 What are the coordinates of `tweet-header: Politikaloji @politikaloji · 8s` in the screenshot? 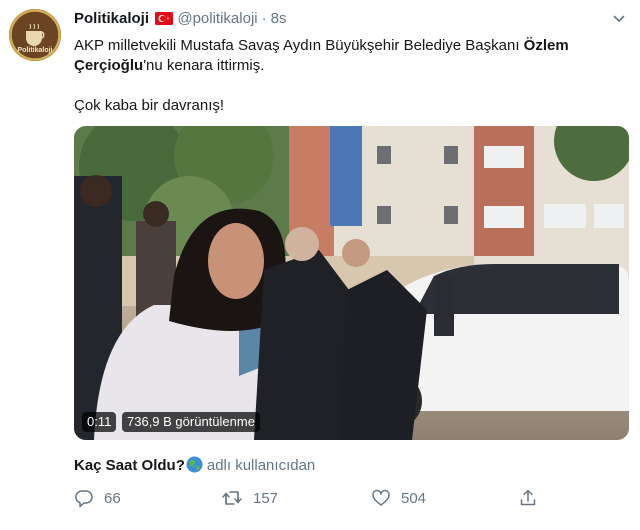 It's located at (180, 19).